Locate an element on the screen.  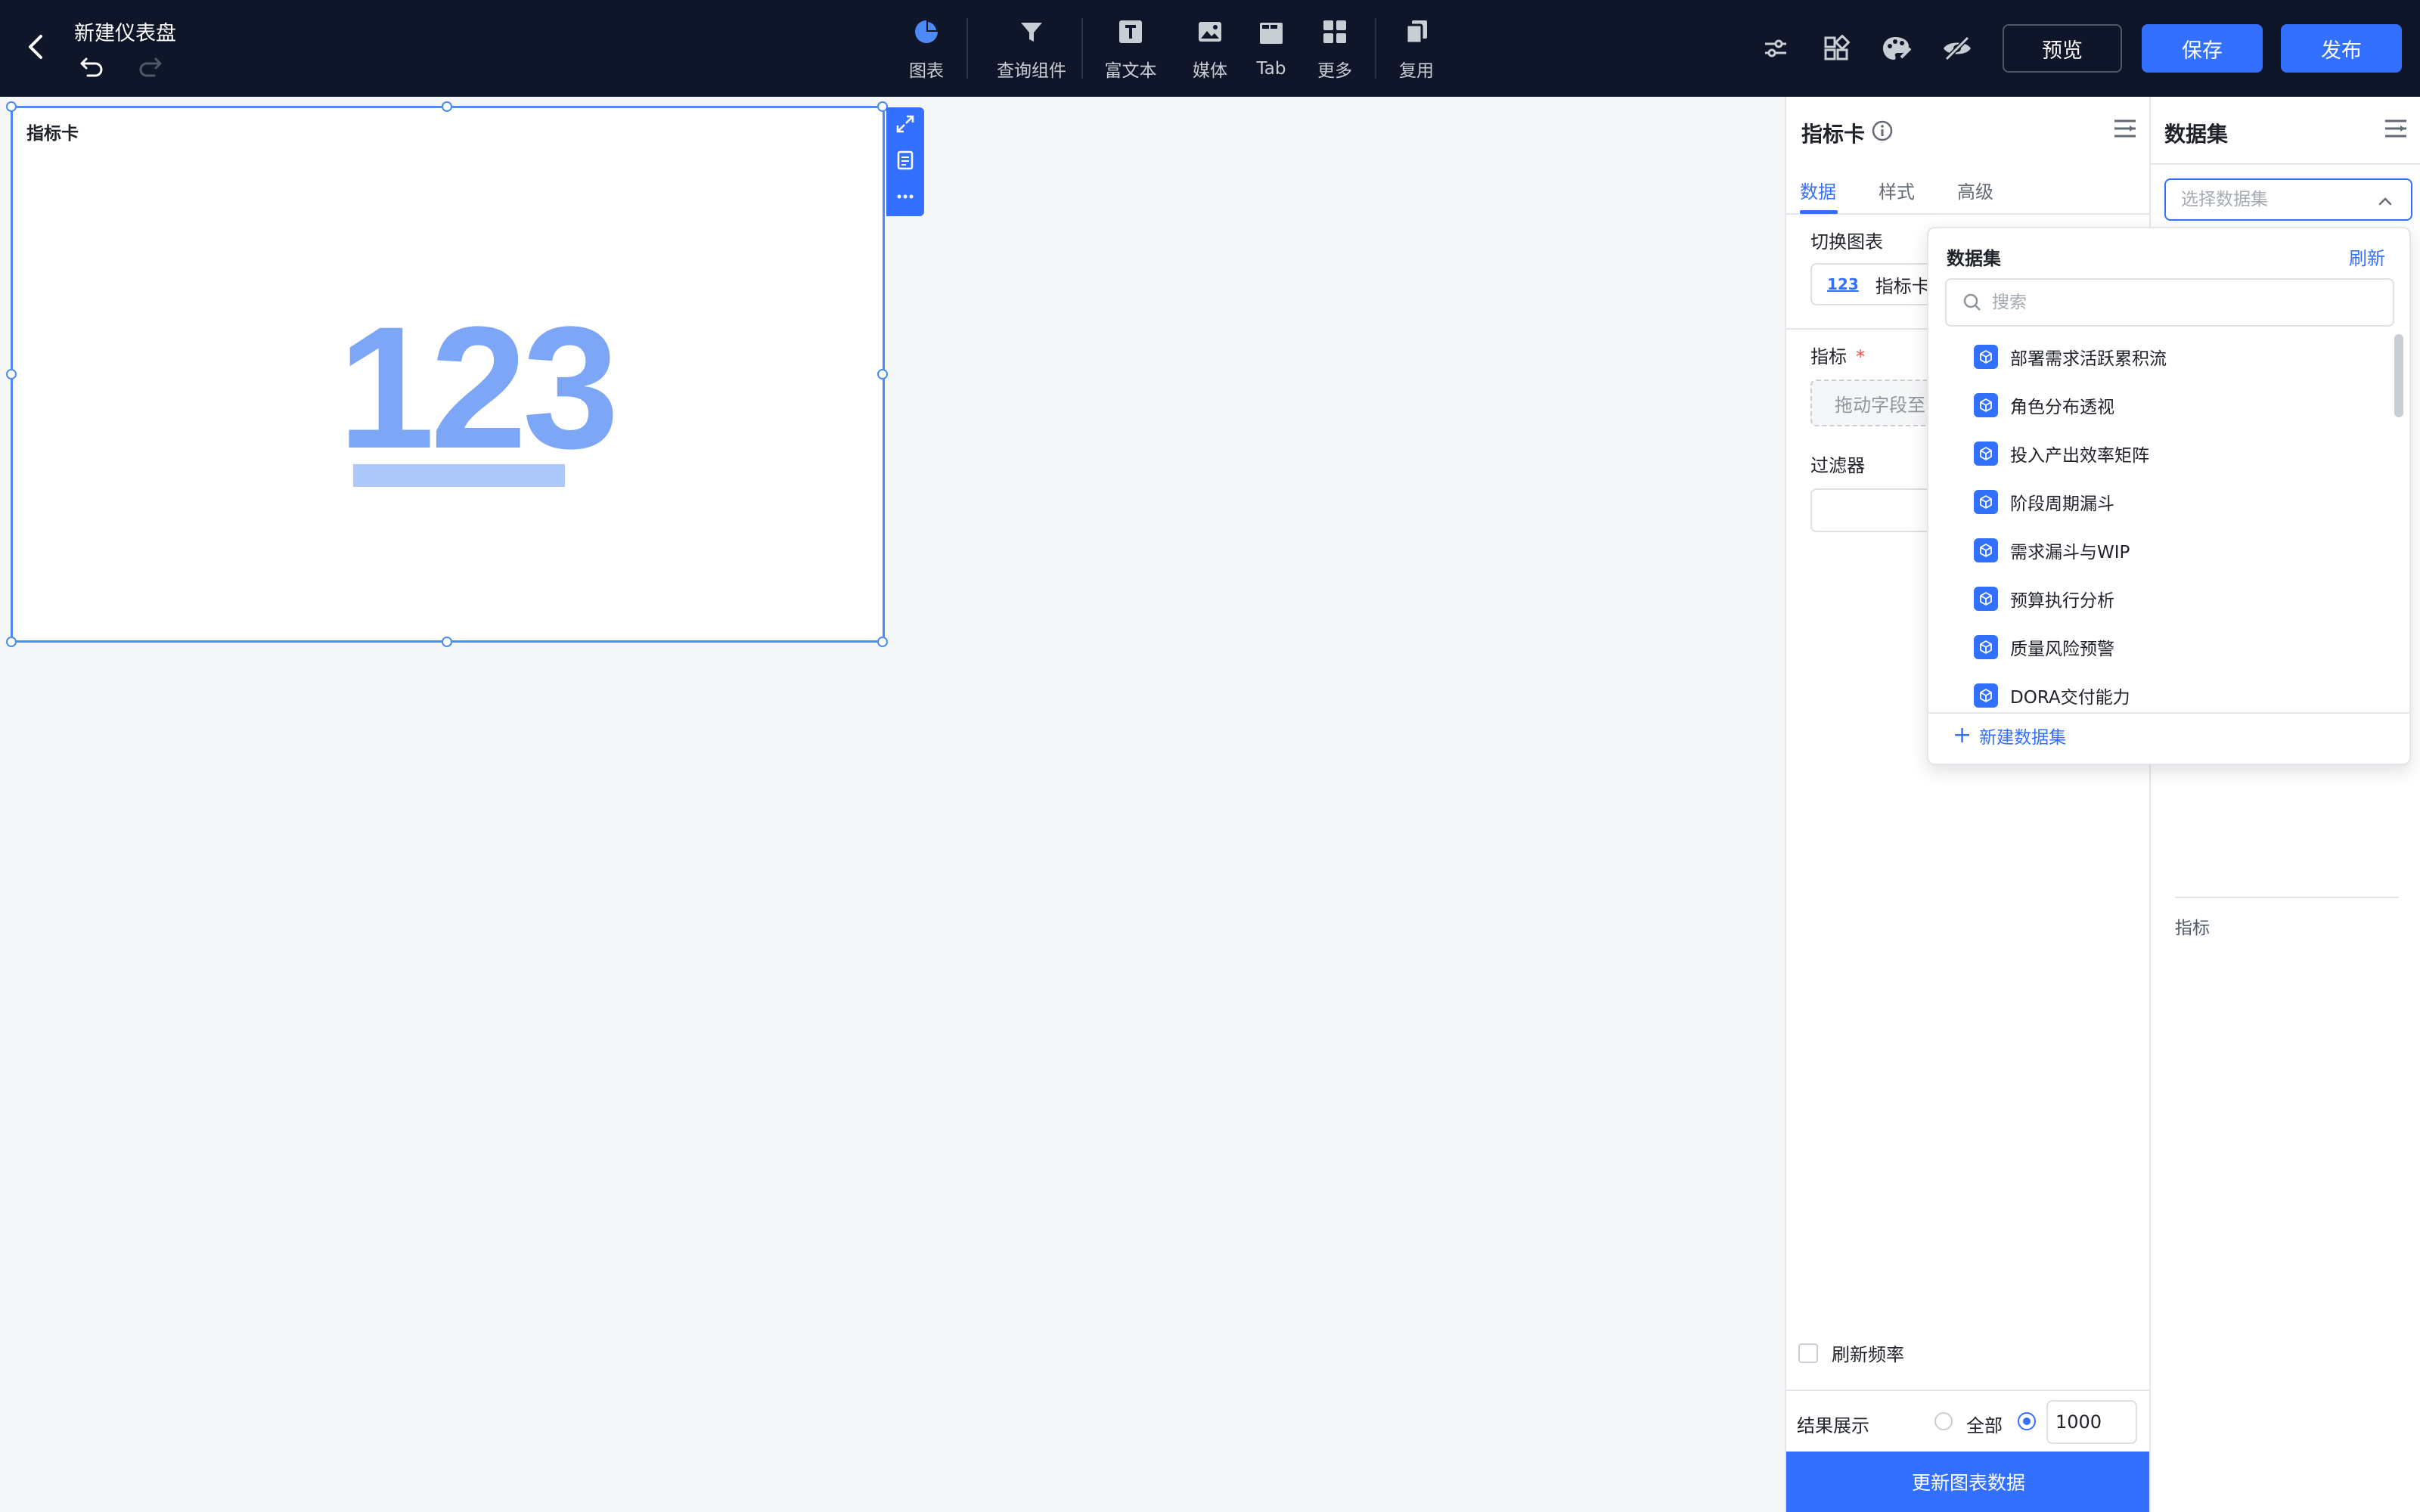
dataset-metric-section-label: 指标 is located at coordinates (2192, 928).